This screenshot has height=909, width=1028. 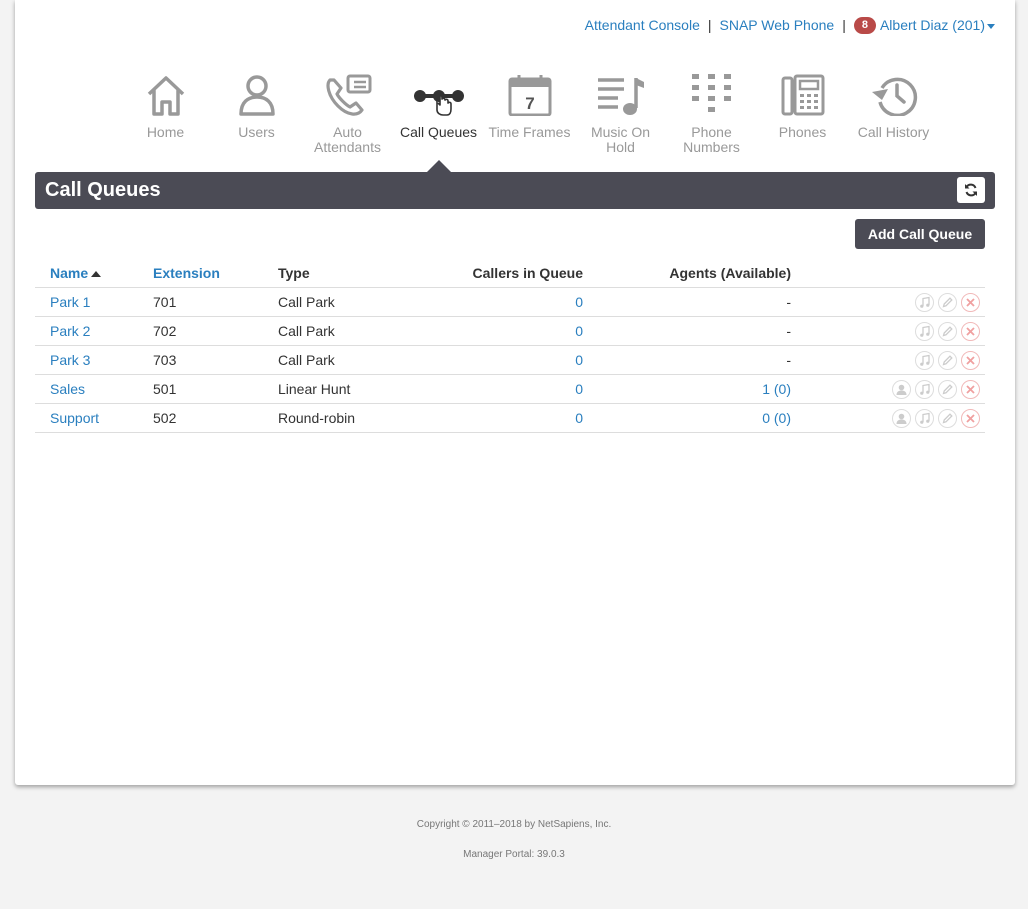 I want to click on home-icon, so click(x=165, y=94).